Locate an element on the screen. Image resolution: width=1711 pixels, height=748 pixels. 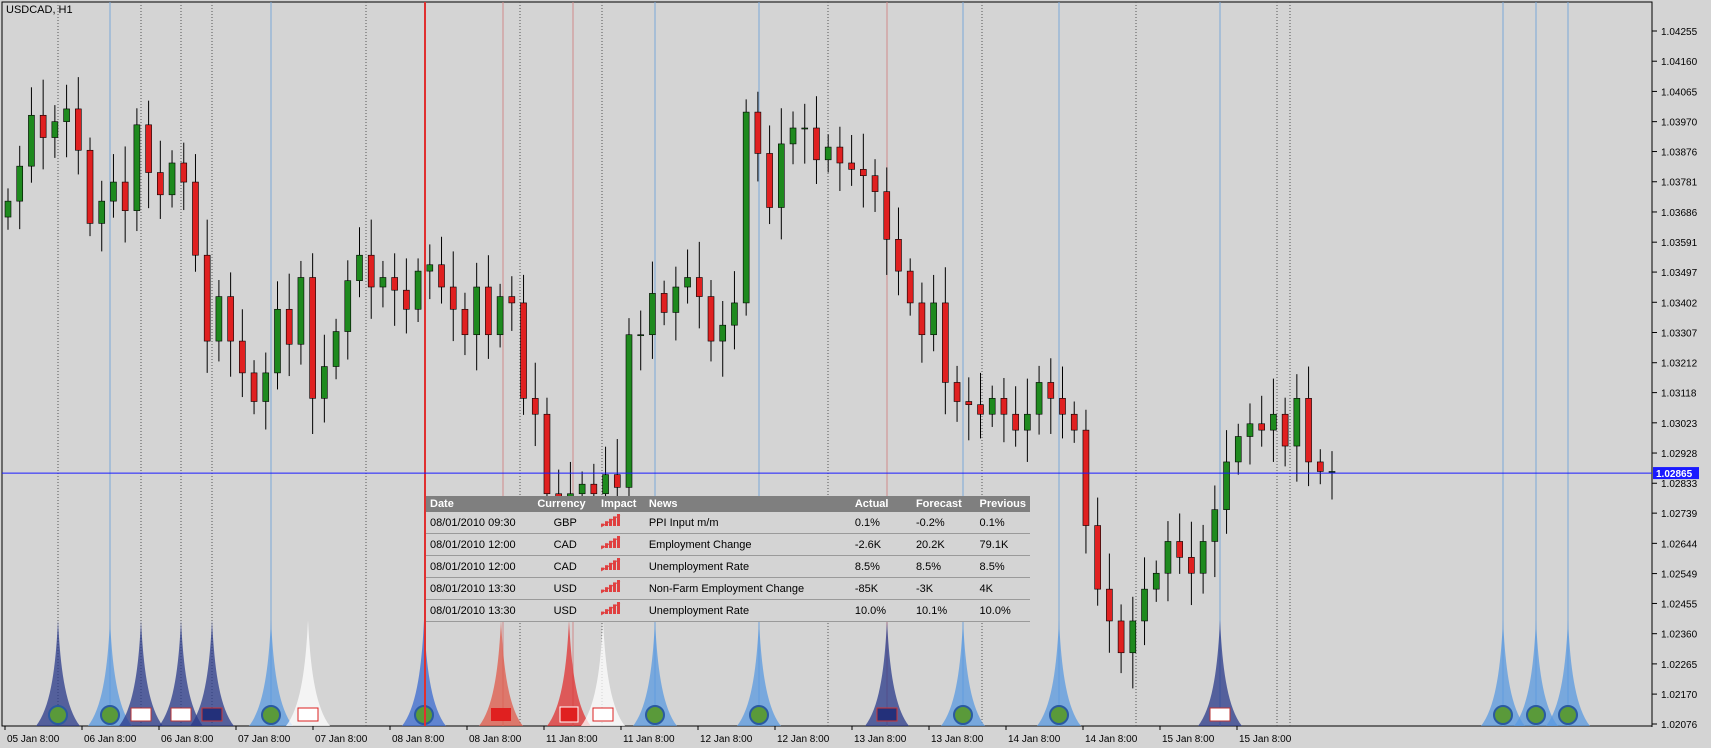
news-title: Employment Change is located at coordinates (747, 544).